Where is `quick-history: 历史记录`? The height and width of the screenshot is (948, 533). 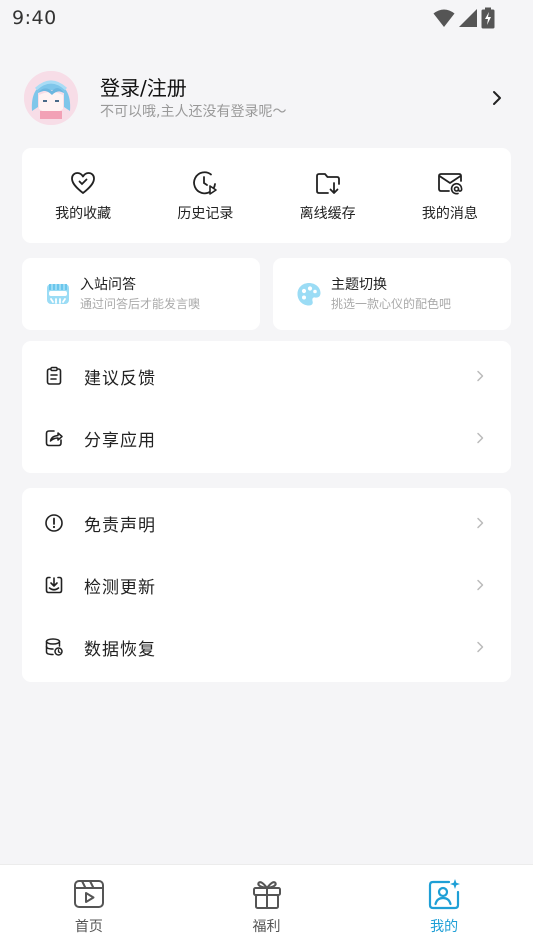
quick-history: 历史记录 is located at coordinates (205, 195).